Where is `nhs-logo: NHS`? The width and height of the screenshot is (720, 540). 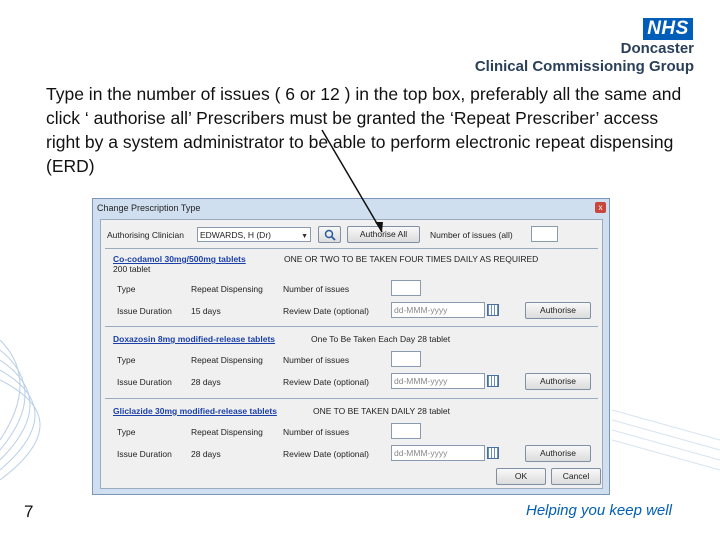
nhs-logo: NHS is located at coordinates (668, 29).